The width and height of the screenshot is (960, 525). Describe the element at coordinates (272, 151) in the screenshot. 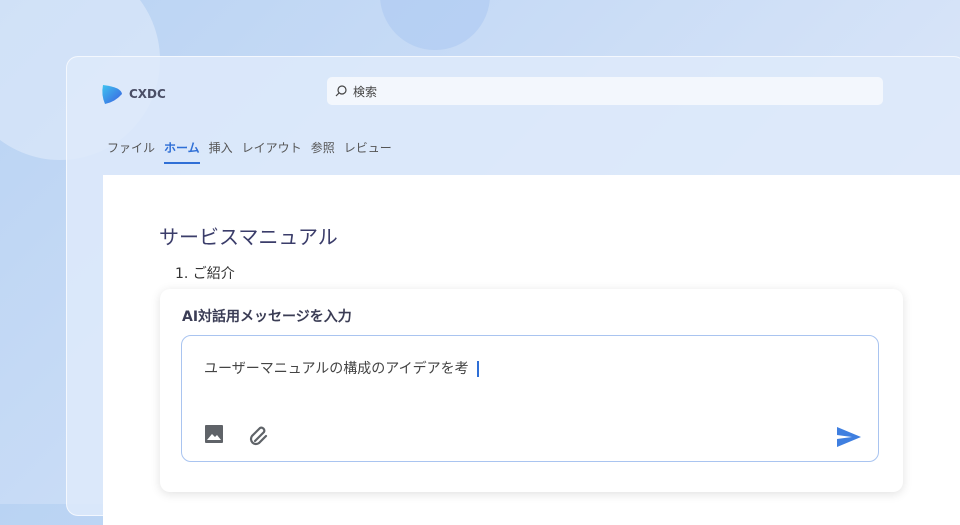

I see `tab-layout: レイアウト` at that location.